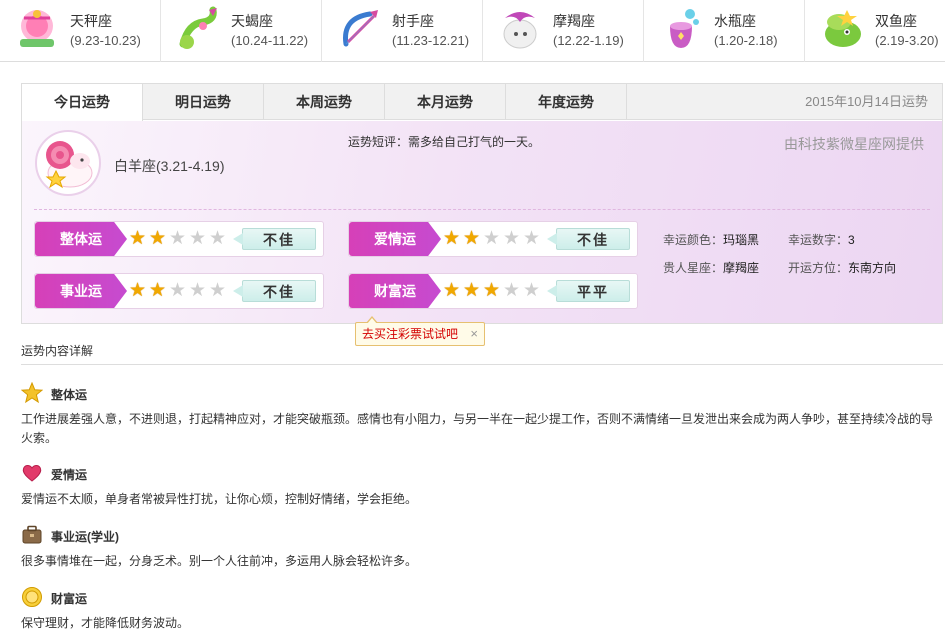  I want to click on detail-text: 爱情运不太顺，单身者常被异性打扰，让你心烦，控制好情绪，学会拒绝。, so click(219, 499).